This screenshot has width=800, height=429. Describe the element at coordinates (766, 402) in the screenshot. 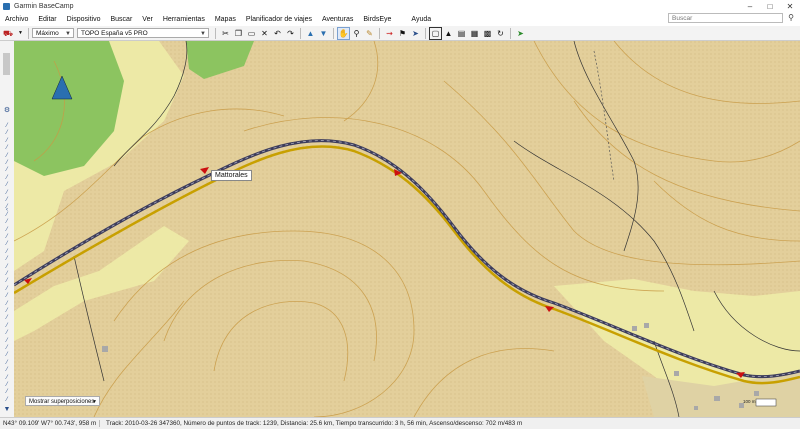

I see `scale-bar` at that location.